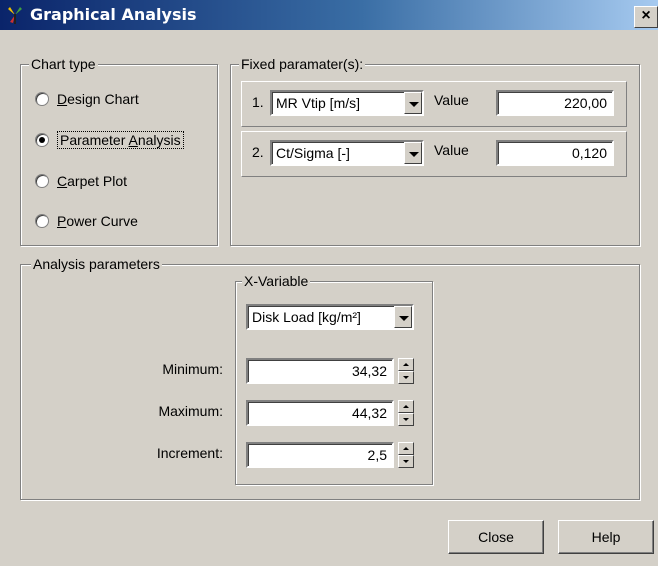 The width and height of the screenshot is (658, 566). What do you see at coordinates (369, 371) in the screenshot?
I see `input-value: 34,32` at bounding box center [369, 371].